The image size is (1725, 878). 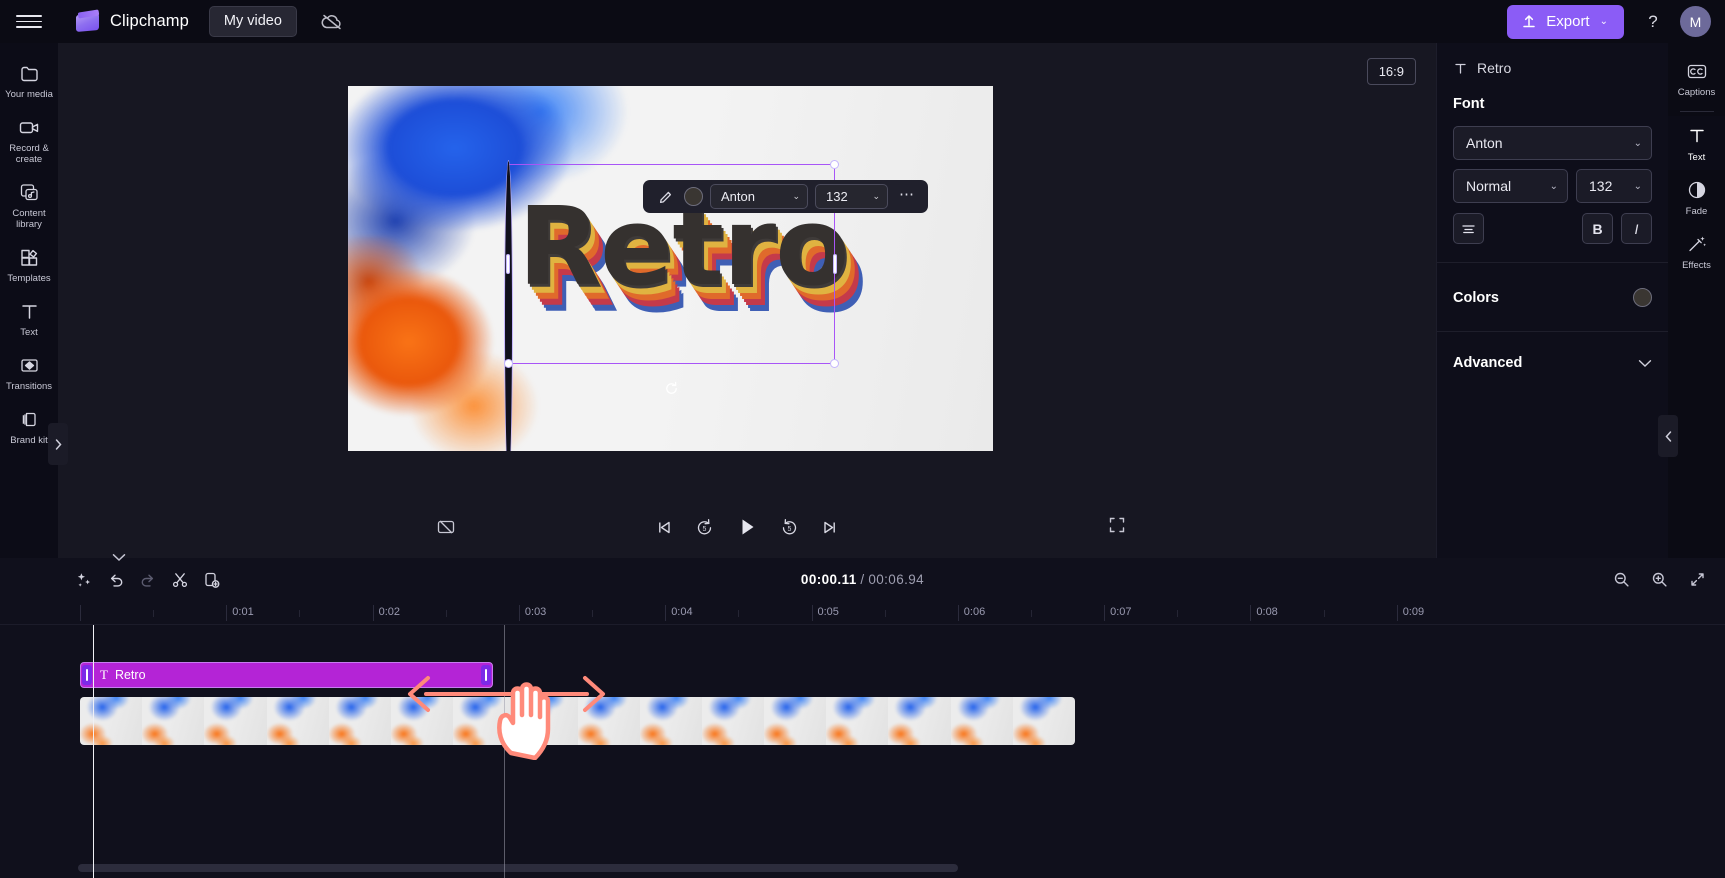 What do you see at coordinates (104, 674) in the screenshot?
I see `text-t-icon: T` at bounding box center [104, 674].